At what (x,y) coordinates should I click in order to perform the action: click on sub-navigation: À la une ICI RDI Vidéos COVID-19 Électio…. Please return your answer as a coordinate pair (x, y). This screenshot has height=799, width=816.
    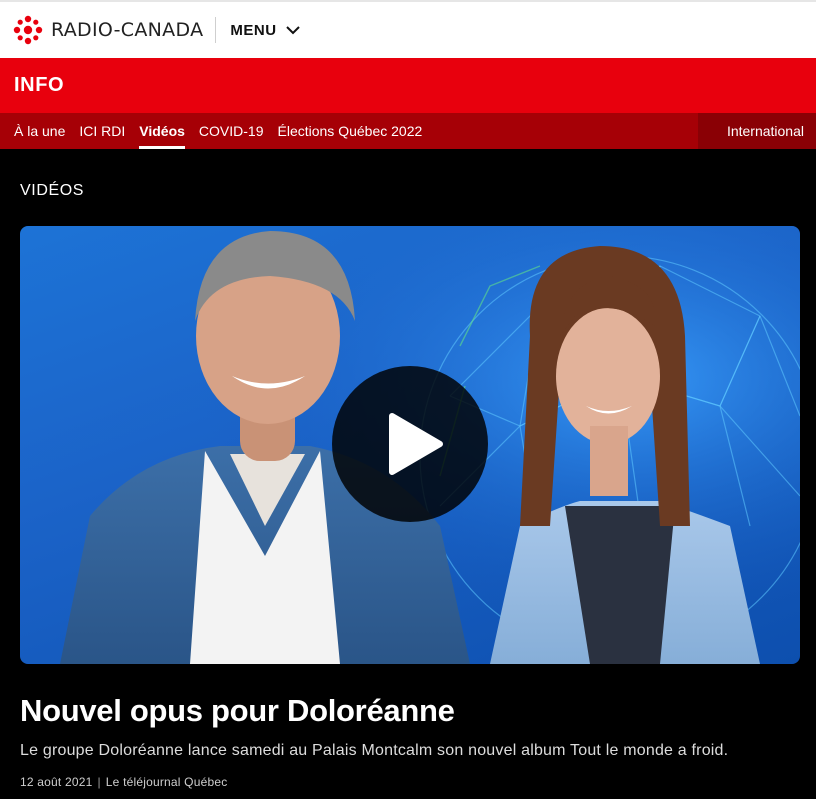
    Looking at the image, I should click on (408, 131).